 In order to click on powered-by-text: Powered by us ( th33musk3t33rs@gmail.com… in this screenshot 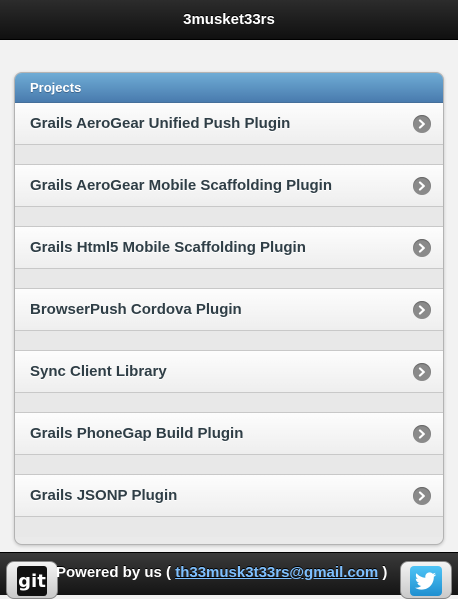, I will do `click(221, 572)`.